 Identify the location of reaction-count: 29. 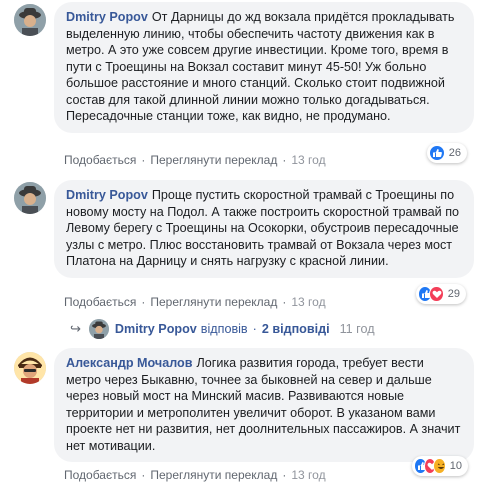
(453, 294).